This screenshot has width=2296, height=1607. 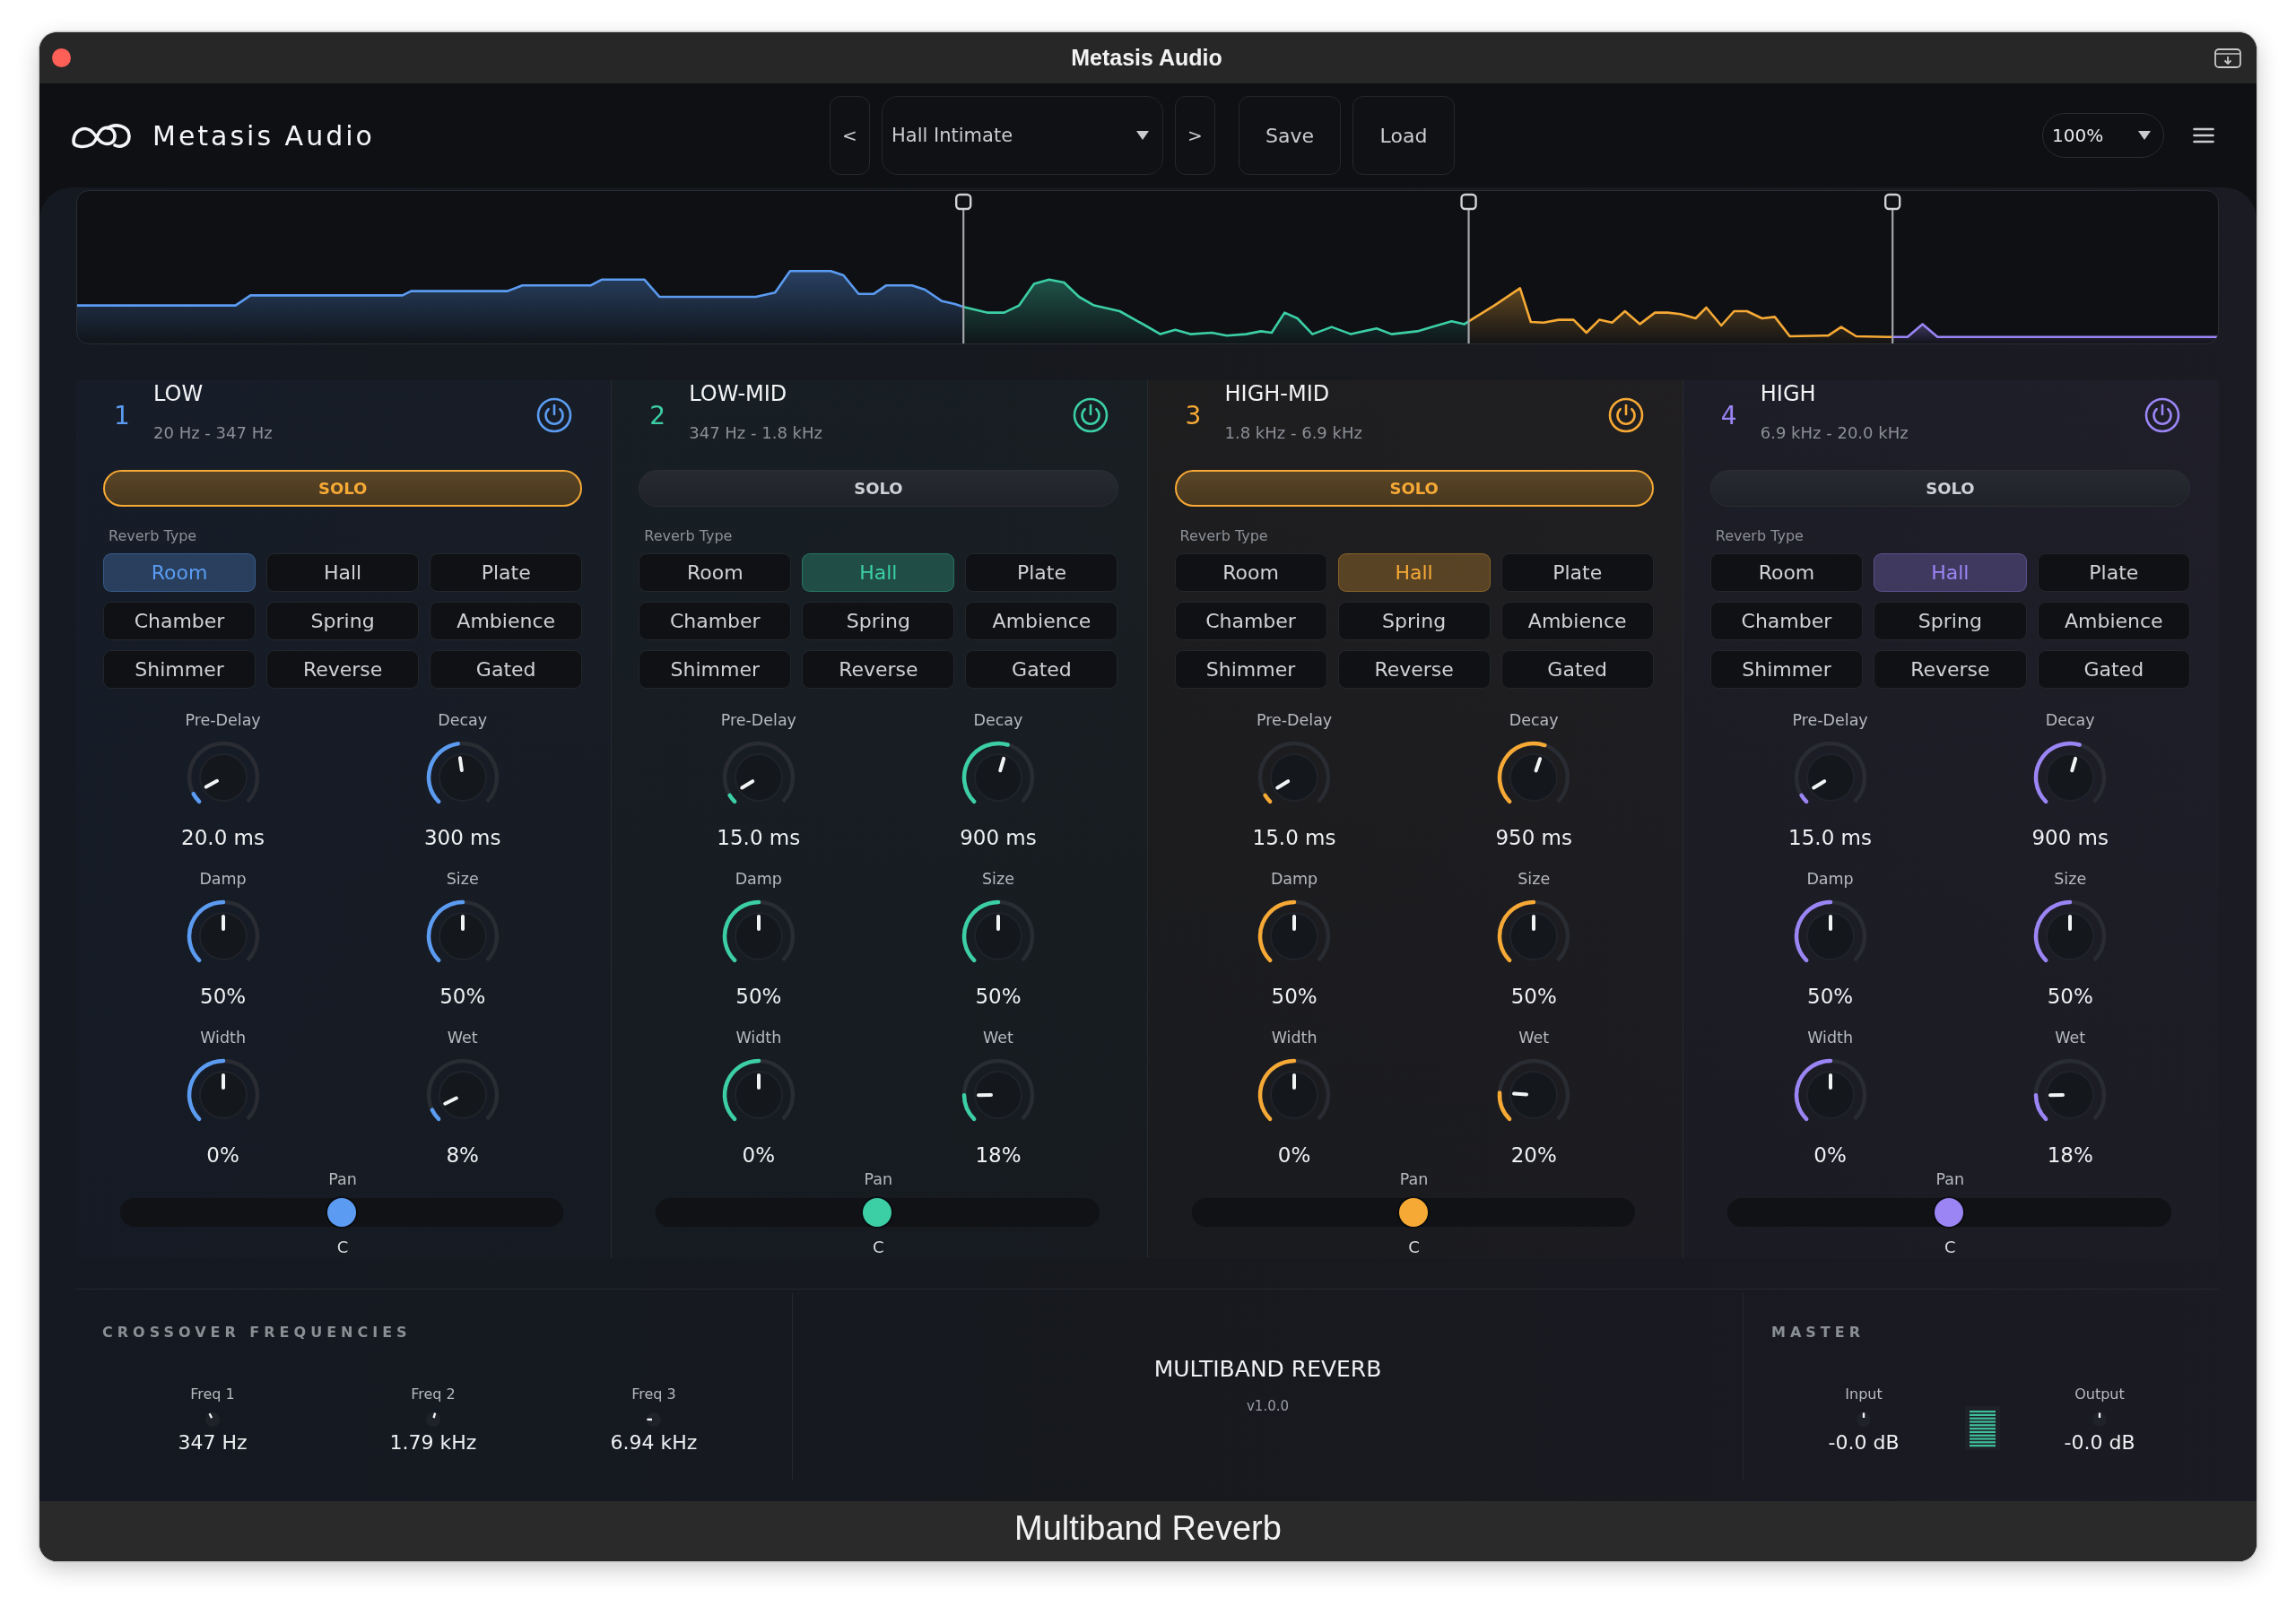 What do you see at coordinates (1830, 838) in the screenshot?
I see `knob-value: 15.0 ms` at bounding box center [1830, 838].